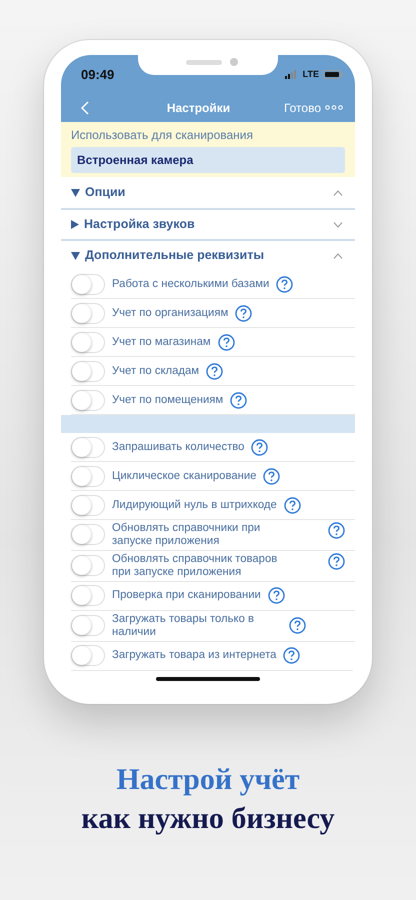 The height and width of the screenshot is (900, 416). I want to click on setting-label: Загружать товары только в наличии, so click(184, 625).